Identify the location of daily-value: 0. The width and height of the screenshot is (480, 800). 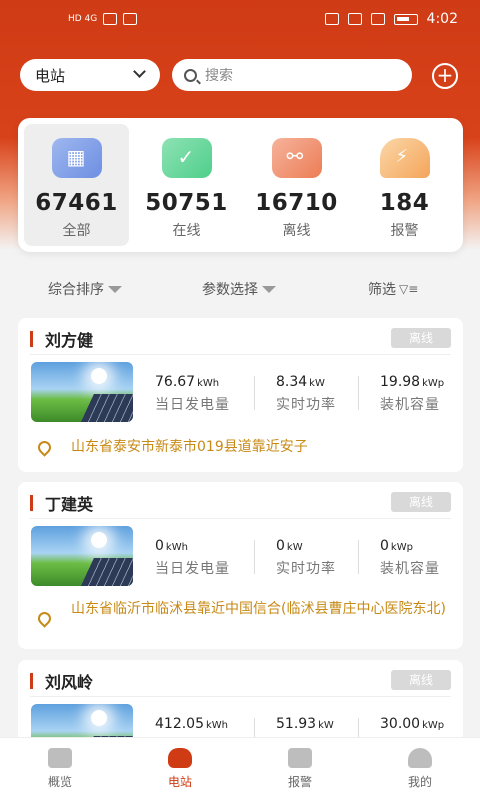
(159, 546).